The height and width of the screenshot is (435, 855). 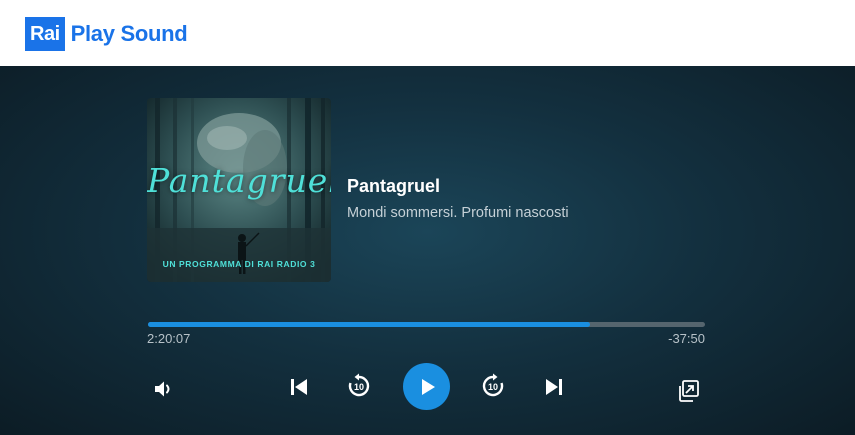 I want to click on progress-bar, so click(x=426, y=324).